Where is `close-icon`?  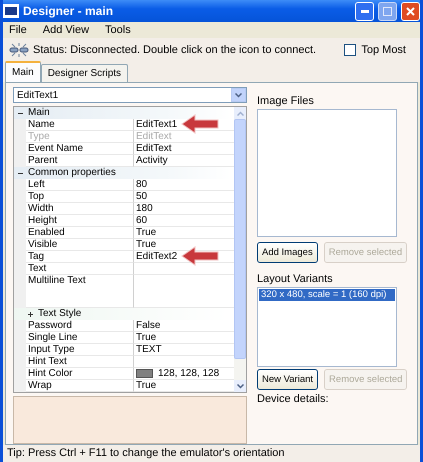
close-icon is located at coordinates (410, 11).